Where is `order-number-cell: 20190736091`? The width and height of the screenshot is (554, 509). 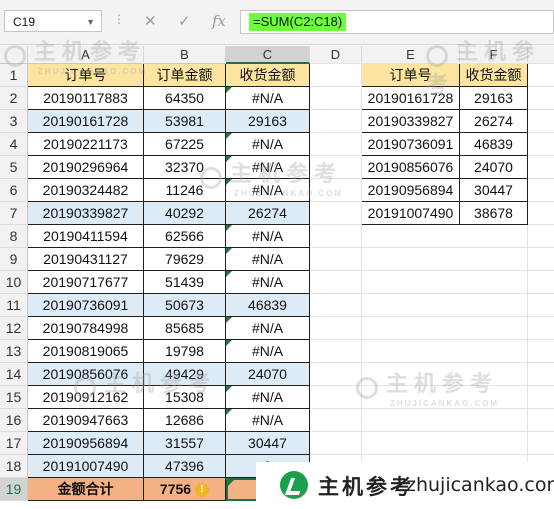 order-number-cell: 20190736091 is located at coordinates (86, 305).